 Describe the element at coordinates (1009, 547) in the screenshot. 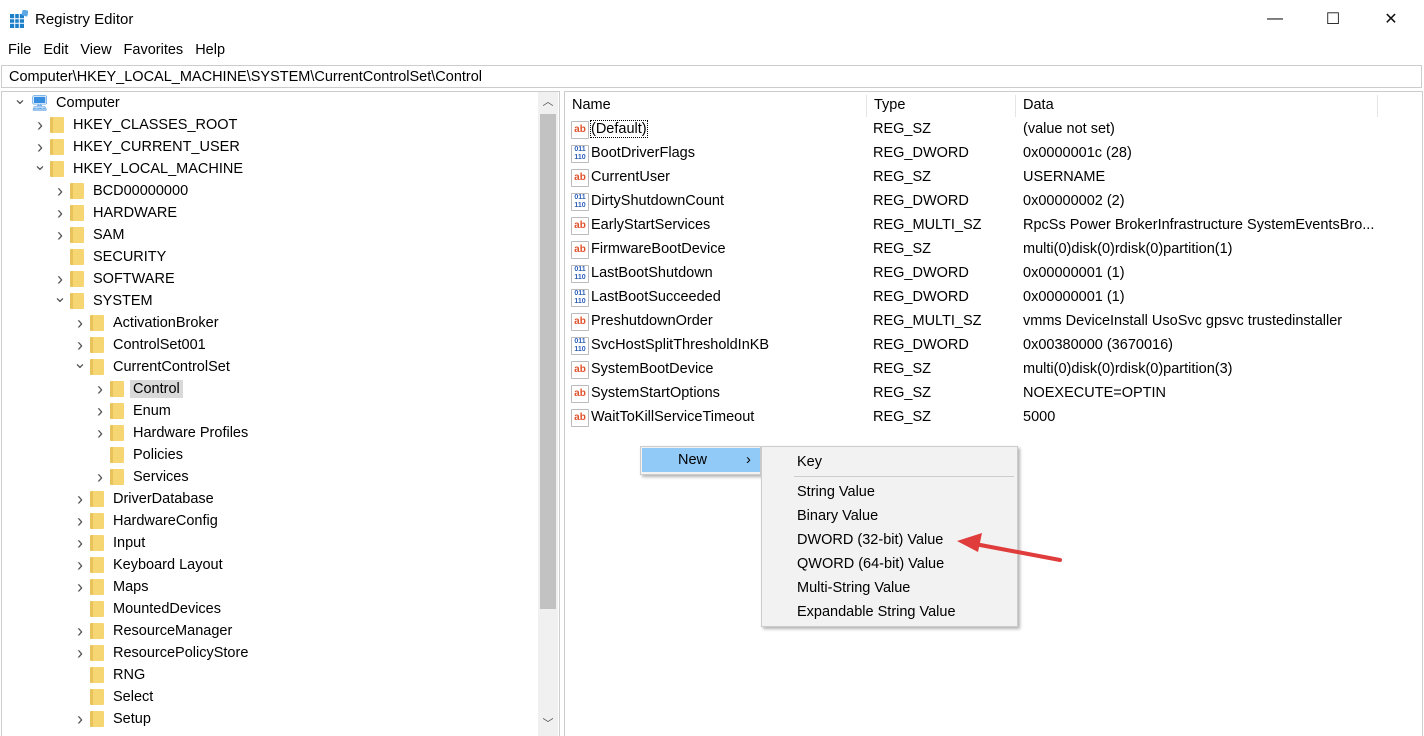

I see `annotation-arrow` at that location.